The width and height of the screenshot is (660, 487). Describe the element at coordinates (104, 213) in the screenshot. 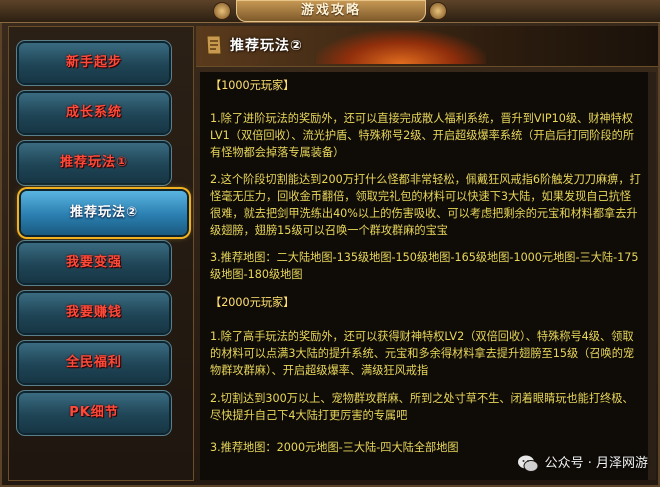

I see `sidebar-item-recommend-2: 推荐玩法②` at that location.